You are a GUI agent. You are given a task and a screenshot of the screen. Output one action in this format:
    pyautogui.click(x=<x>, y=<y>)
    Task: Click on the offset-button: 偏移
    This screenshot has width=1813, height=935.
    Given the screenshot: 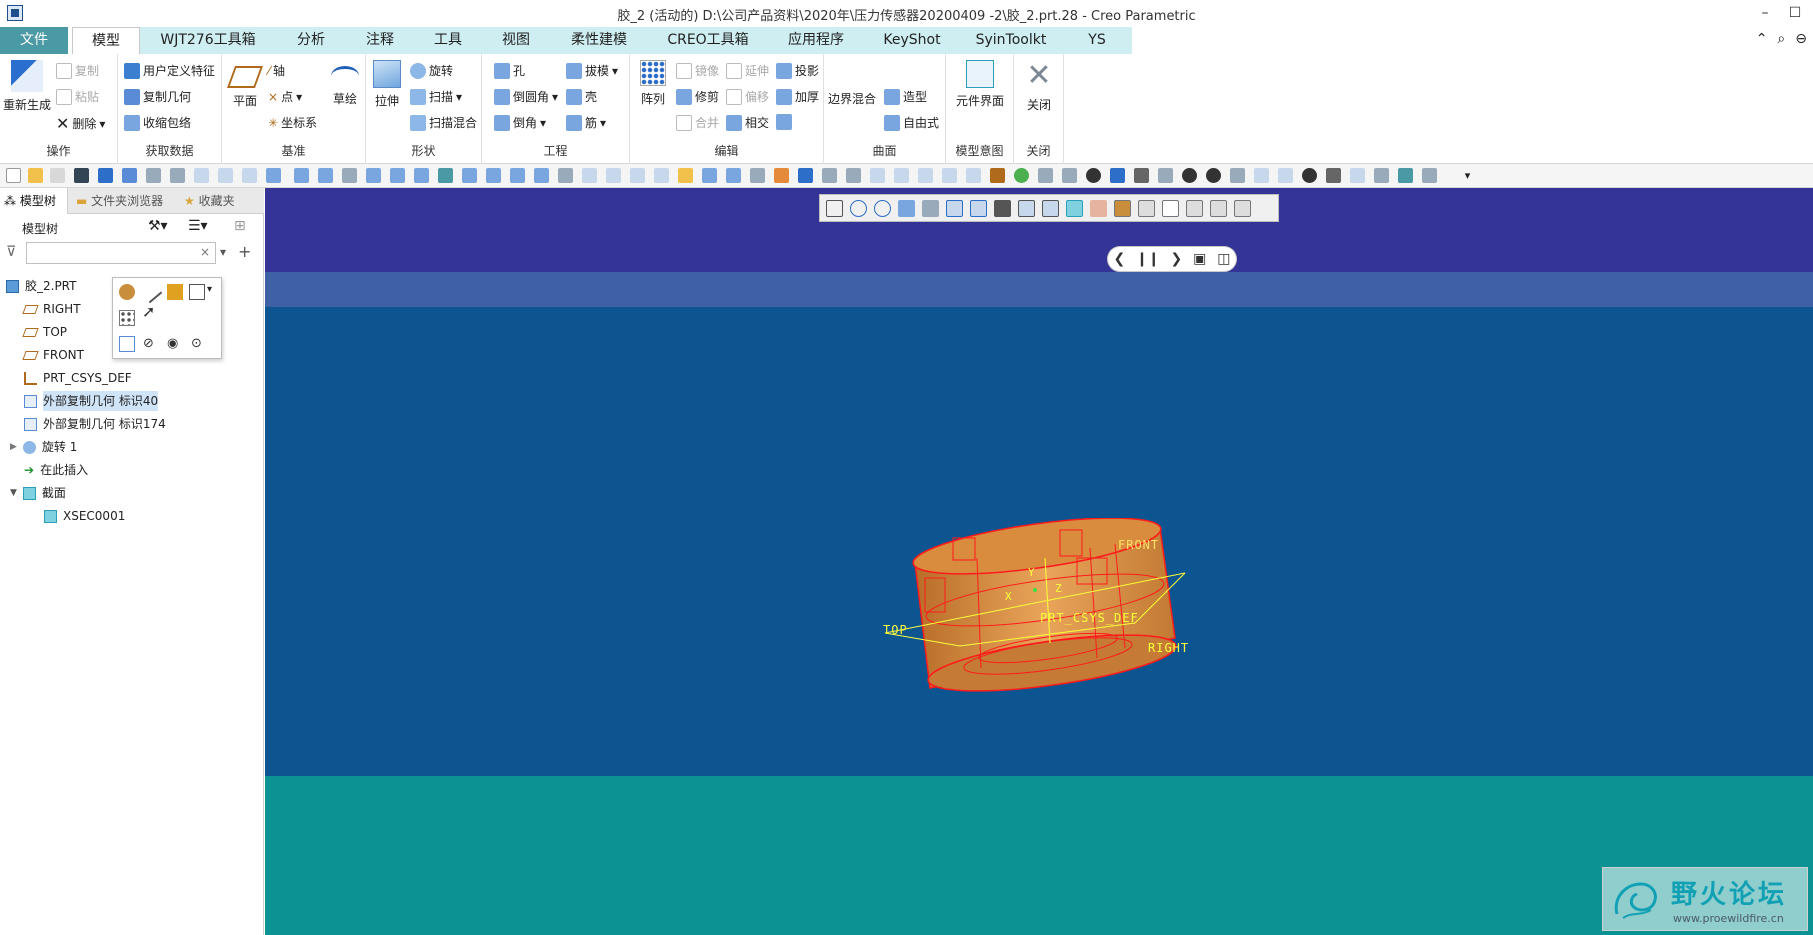 What is the action you would take?
    pyautogui.click(x=747, y=96)
    